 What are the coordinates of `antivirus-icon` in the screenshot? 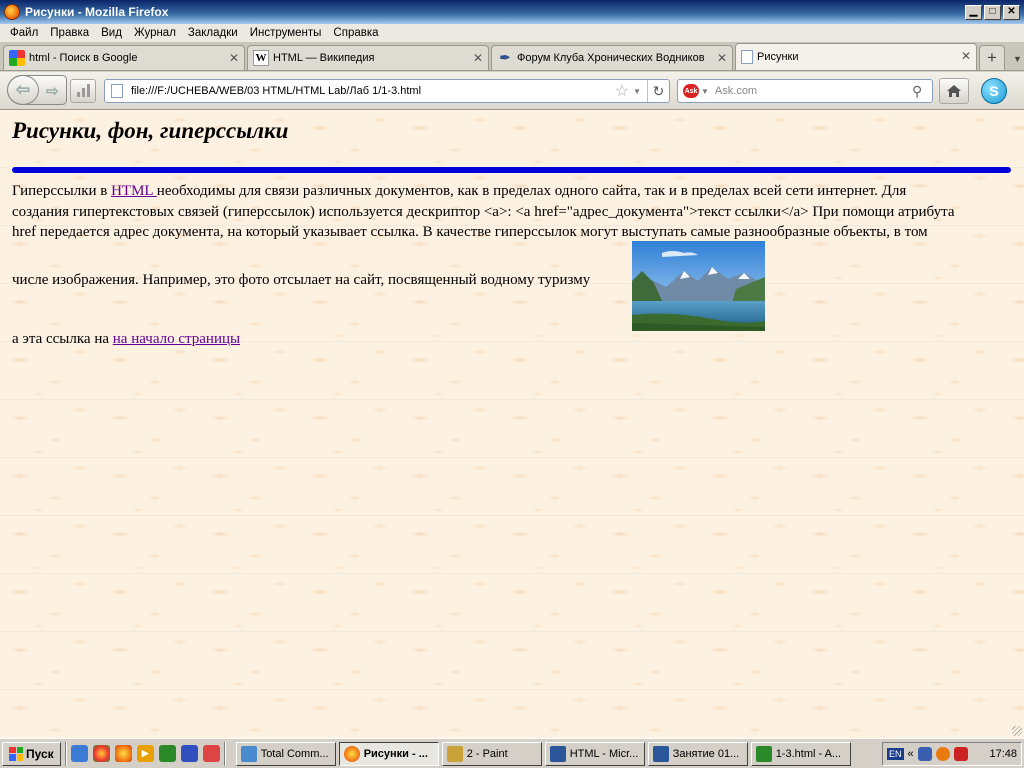 It's located at (960, 754).